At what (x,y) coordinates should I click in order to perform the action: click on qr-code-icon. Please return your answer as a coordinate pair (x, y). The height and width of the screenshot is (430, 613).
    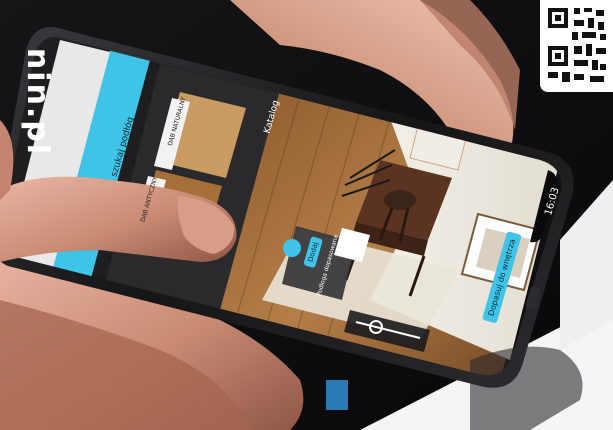
    Looking at the image, I should click on (577, 45).